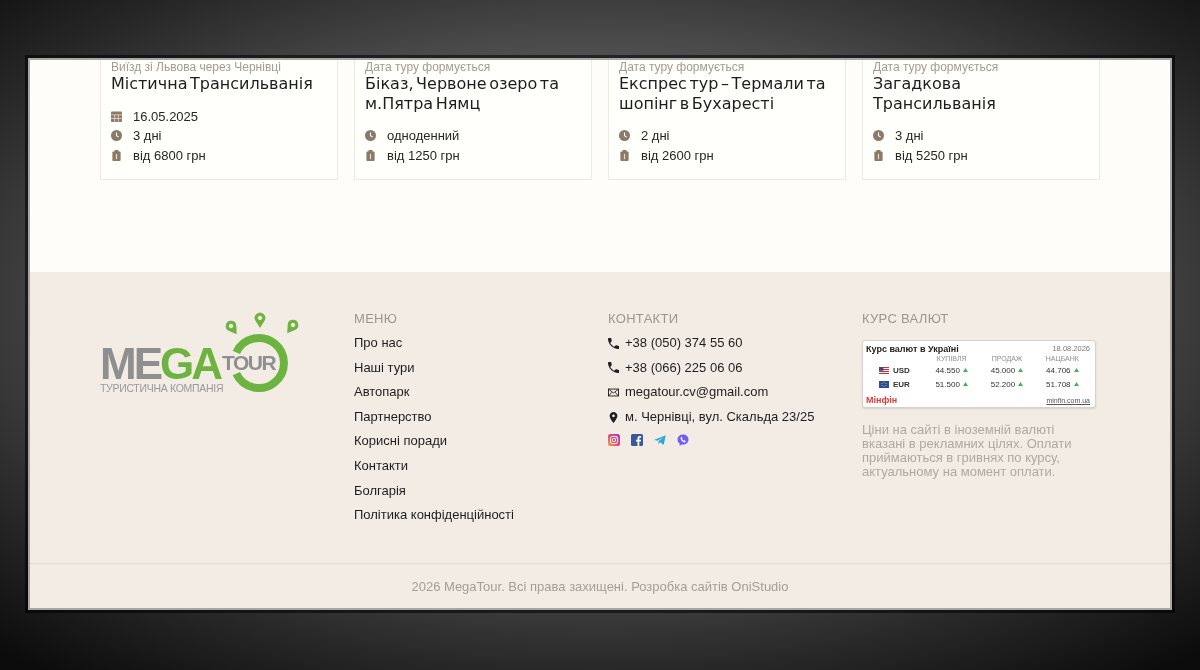 This screenshot has width=1200, height=670. Describe the element at coordinates (884, 370) in the screenshot. I see `us-flag-icon` at that location.